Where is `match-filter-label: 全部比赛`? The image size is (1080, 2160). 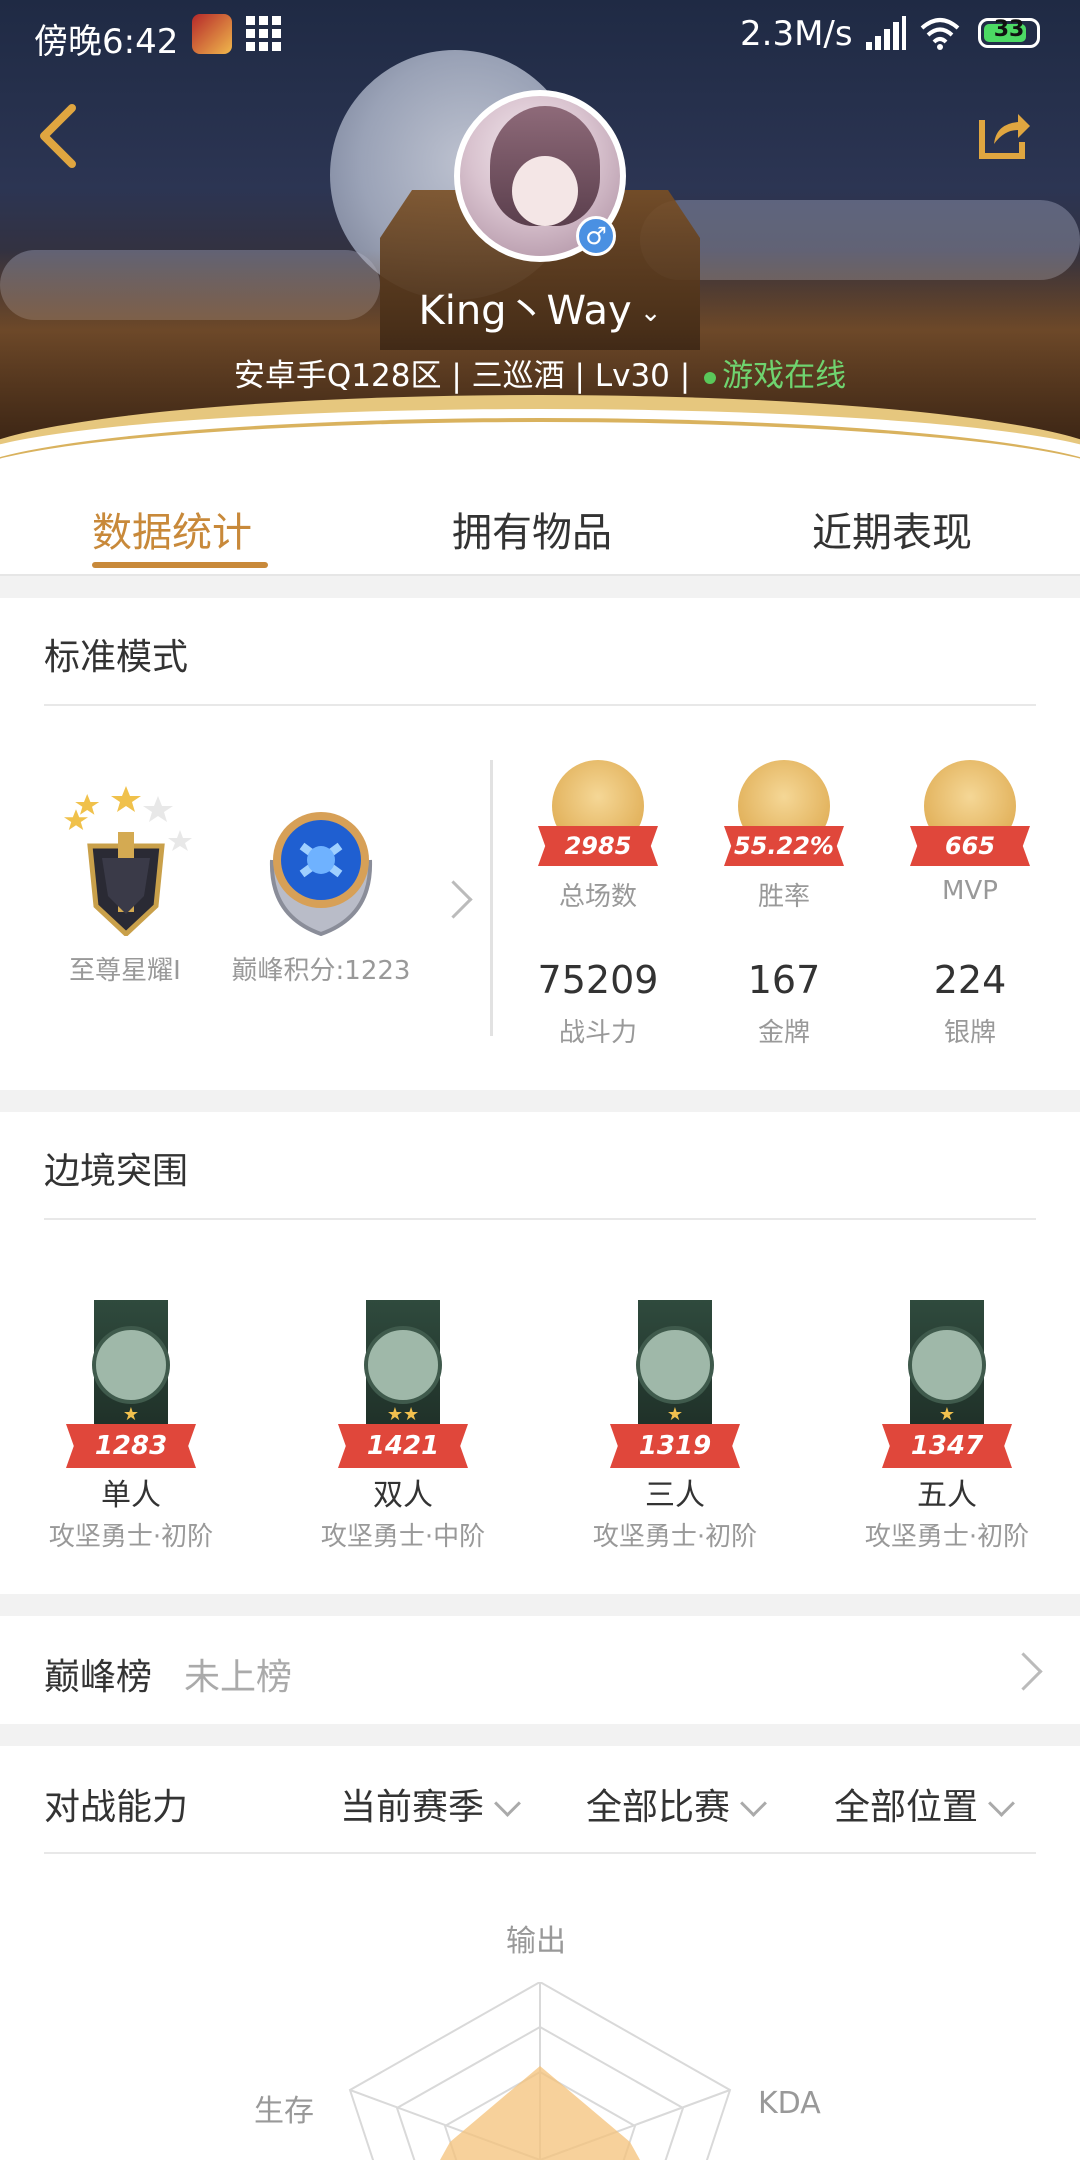 match-filter-label: 全部比赛 is located at coordinates (658, 1807).